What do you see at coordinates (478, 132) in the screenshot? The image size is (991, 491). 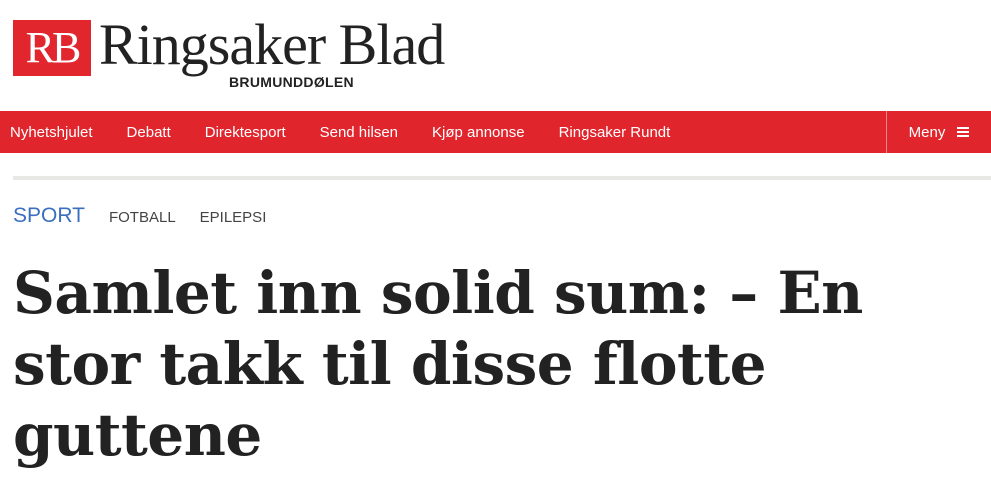 I see `nav-item-kjop-annonse: Kjøp annonse` at bounding box center [478, 132].